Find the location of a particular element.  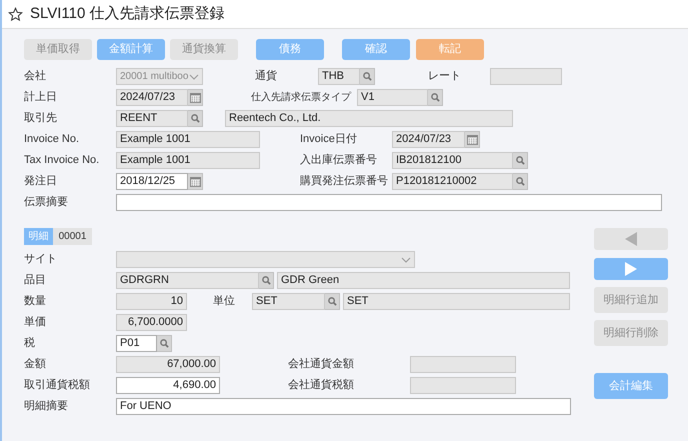

field-label: 単位 is located at coordinates (224, 302).